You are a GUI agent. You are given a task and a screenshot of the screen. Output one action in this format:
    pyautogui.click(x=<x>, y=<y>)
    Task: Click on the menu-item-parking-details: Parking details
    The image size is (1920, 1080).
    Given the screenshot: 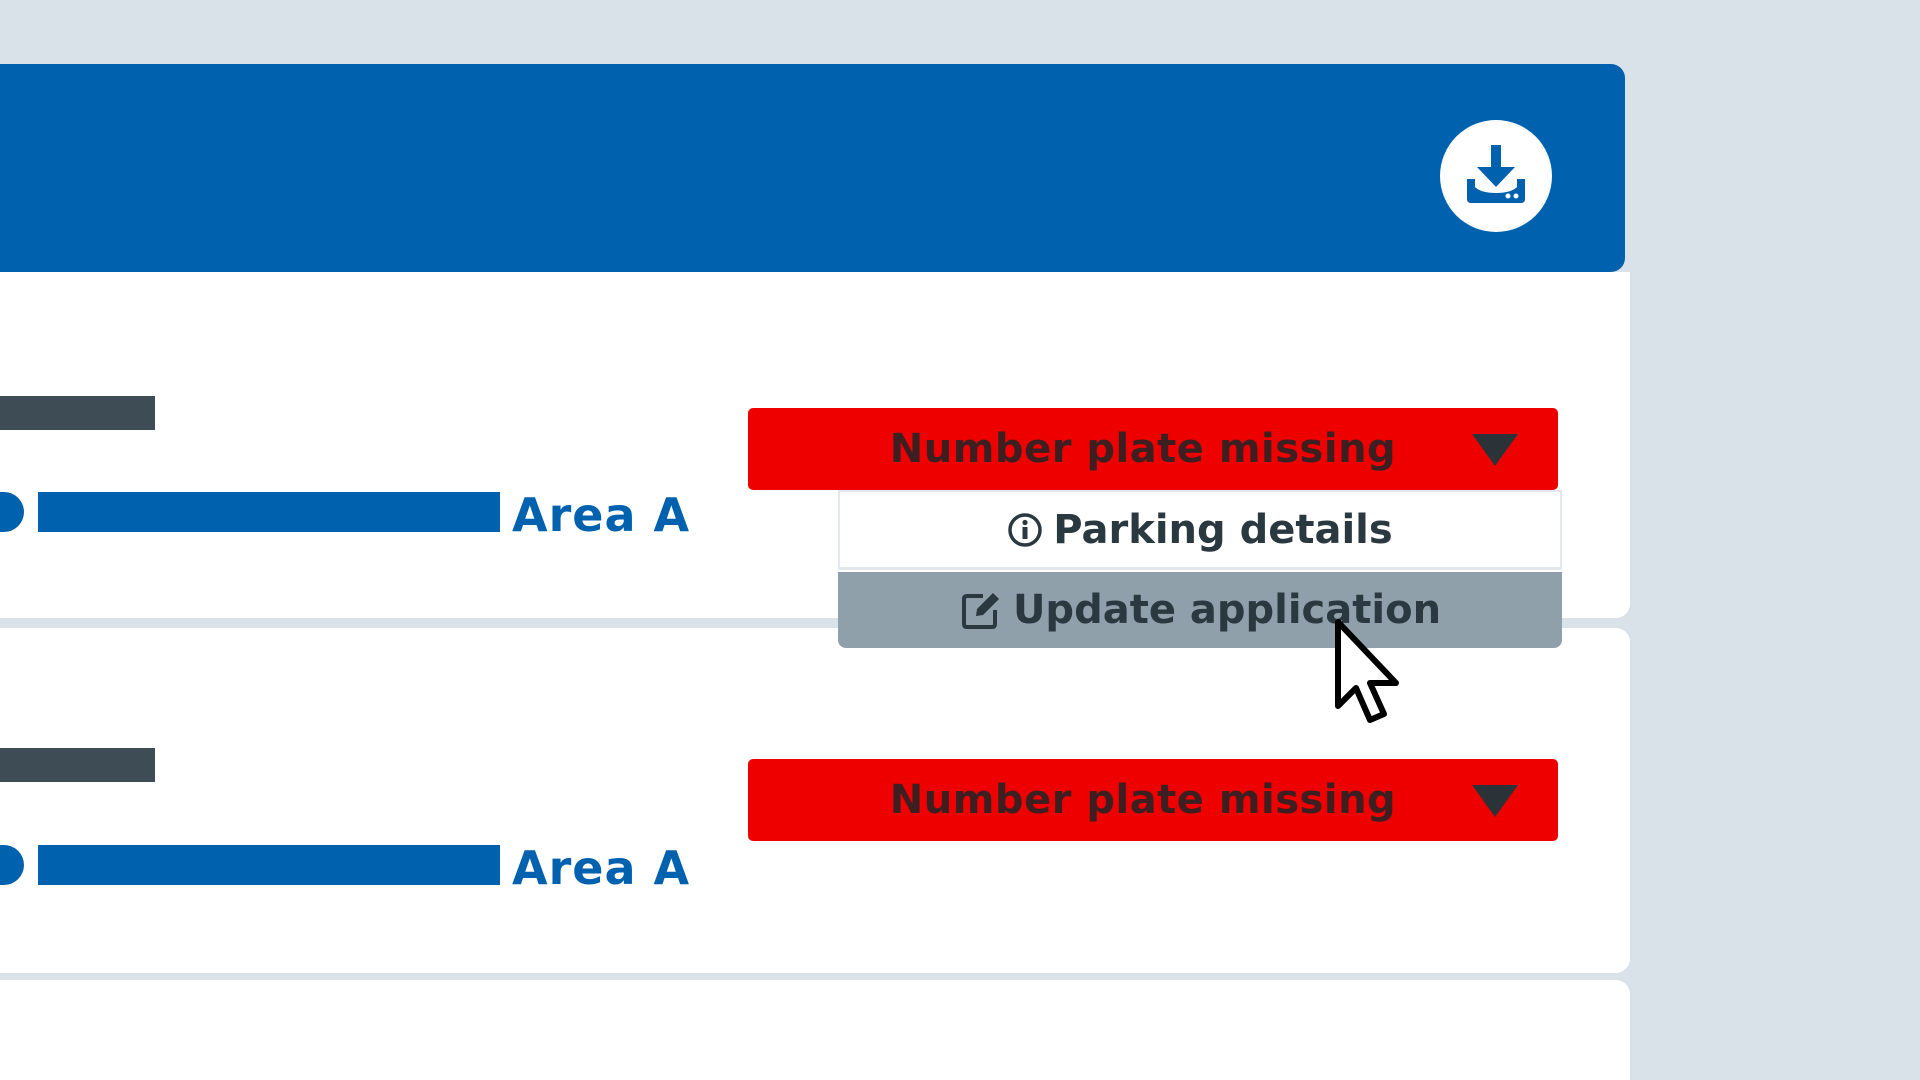 What is the action you would take?
    pyautogui.click(x=1200, y=530)
    